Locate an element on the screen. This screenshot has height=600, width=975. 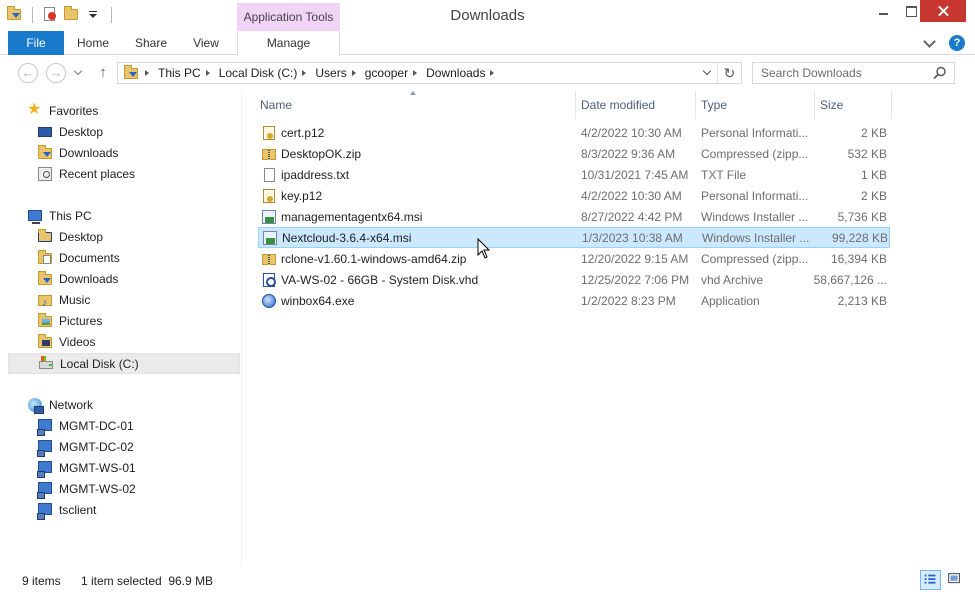
close-button is located at coordinates (943, 11).